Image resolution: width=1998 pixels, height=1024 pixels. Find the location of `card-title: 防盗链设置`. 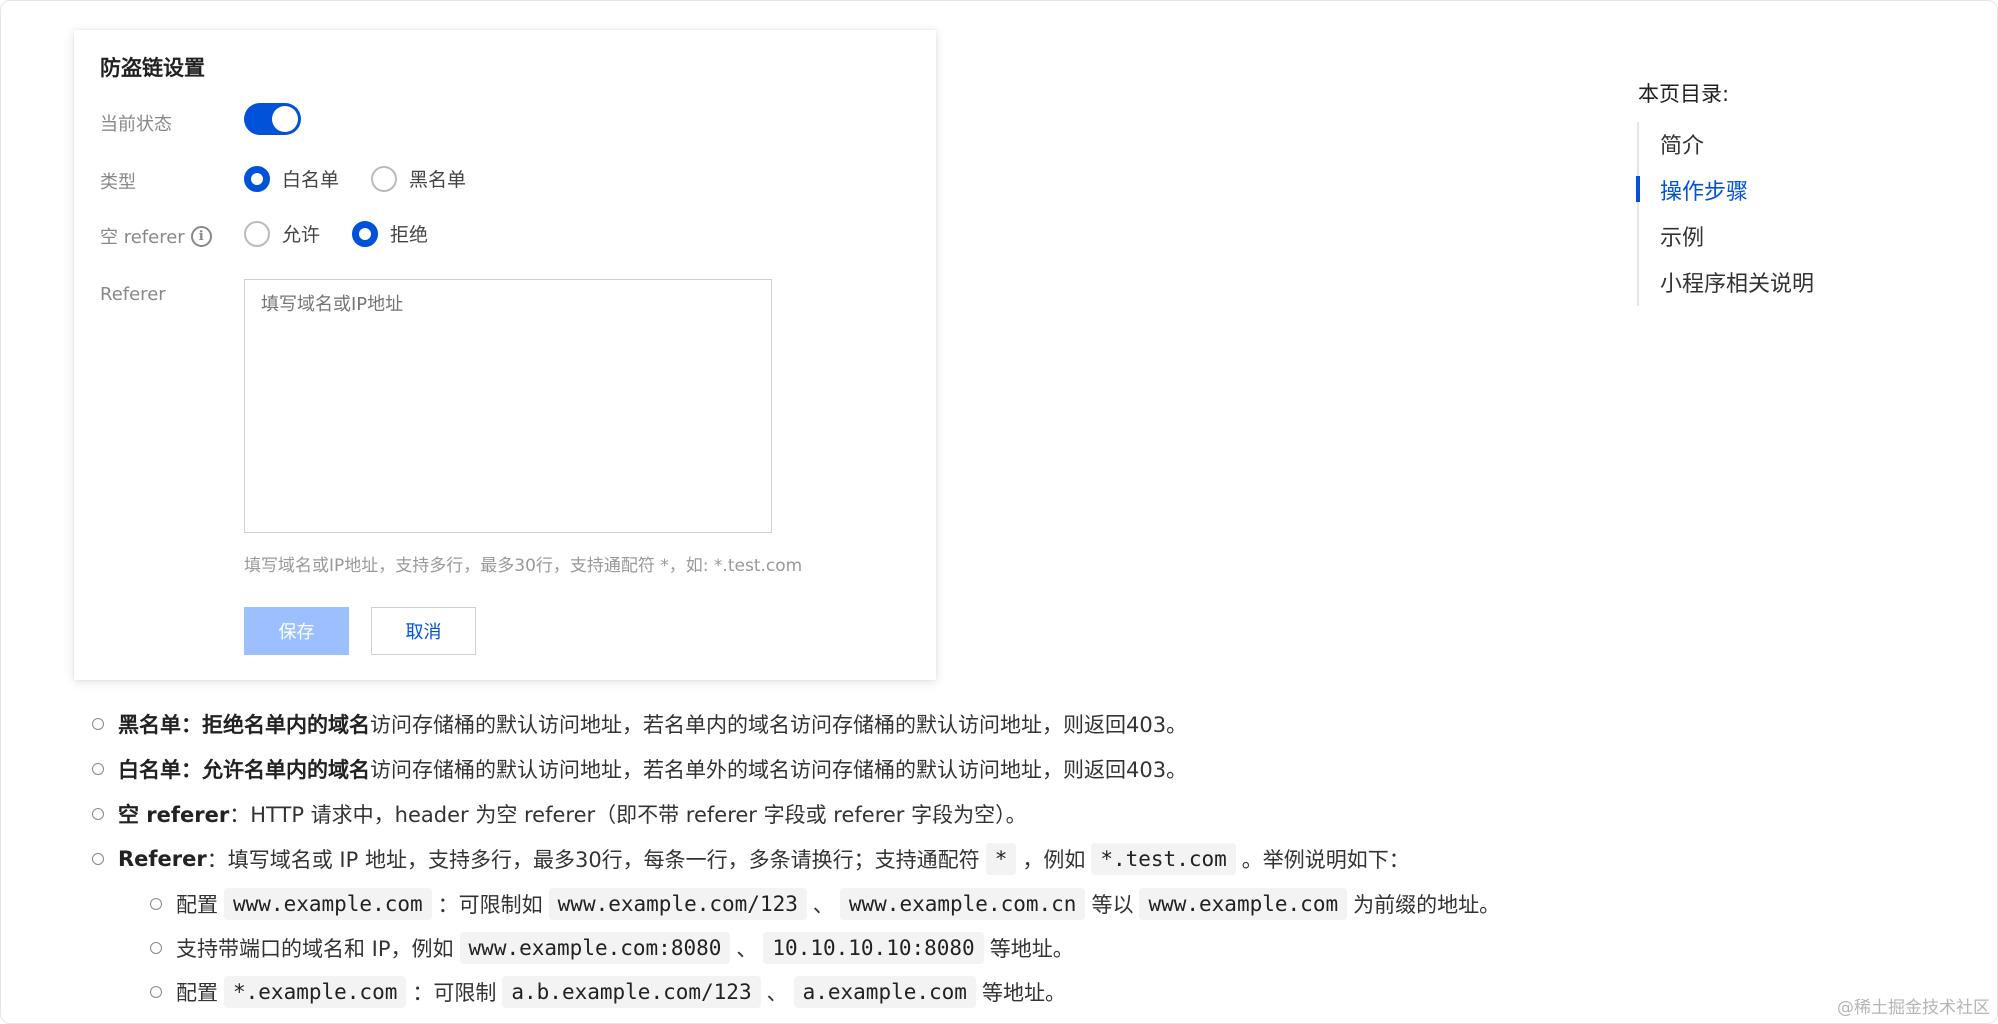

card-title: 防盗链设置 is located at coordinates (152, 68).